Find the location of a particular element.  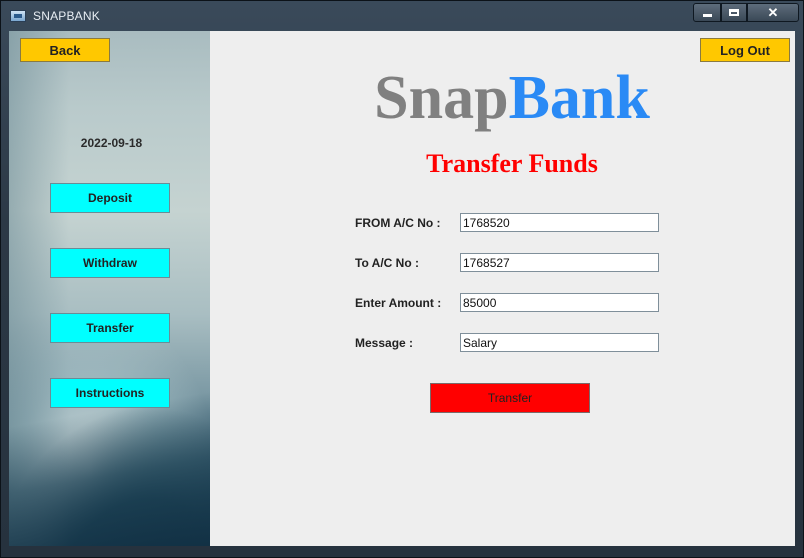

minimize-button is located at coordinates (707, 12).